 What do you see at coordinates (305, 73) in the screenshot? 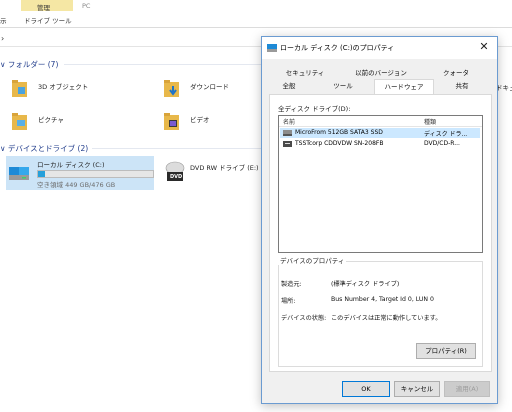
I see `tab-security: セキュリティ` at bounding box center [305, 73].